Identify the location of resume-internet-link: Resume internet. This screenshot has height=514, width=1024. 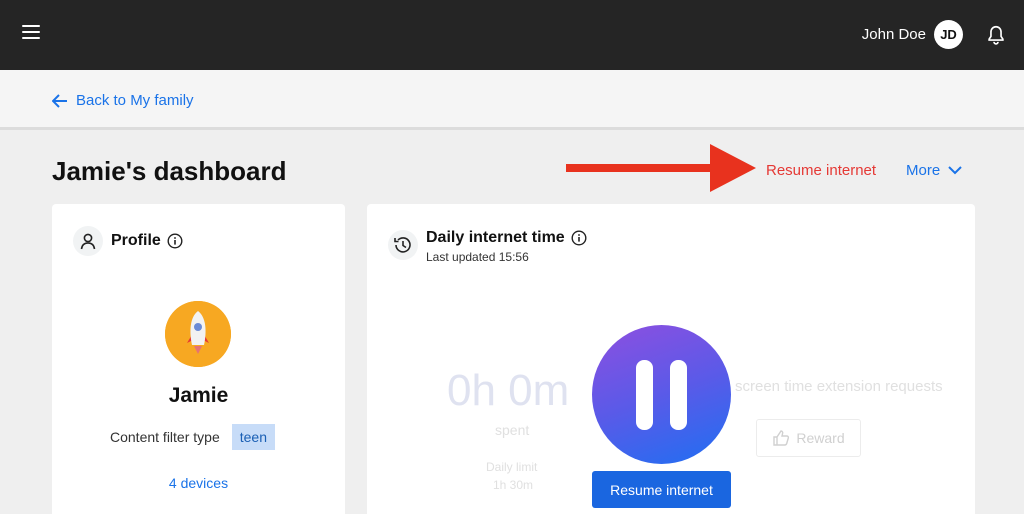
(821, 170).